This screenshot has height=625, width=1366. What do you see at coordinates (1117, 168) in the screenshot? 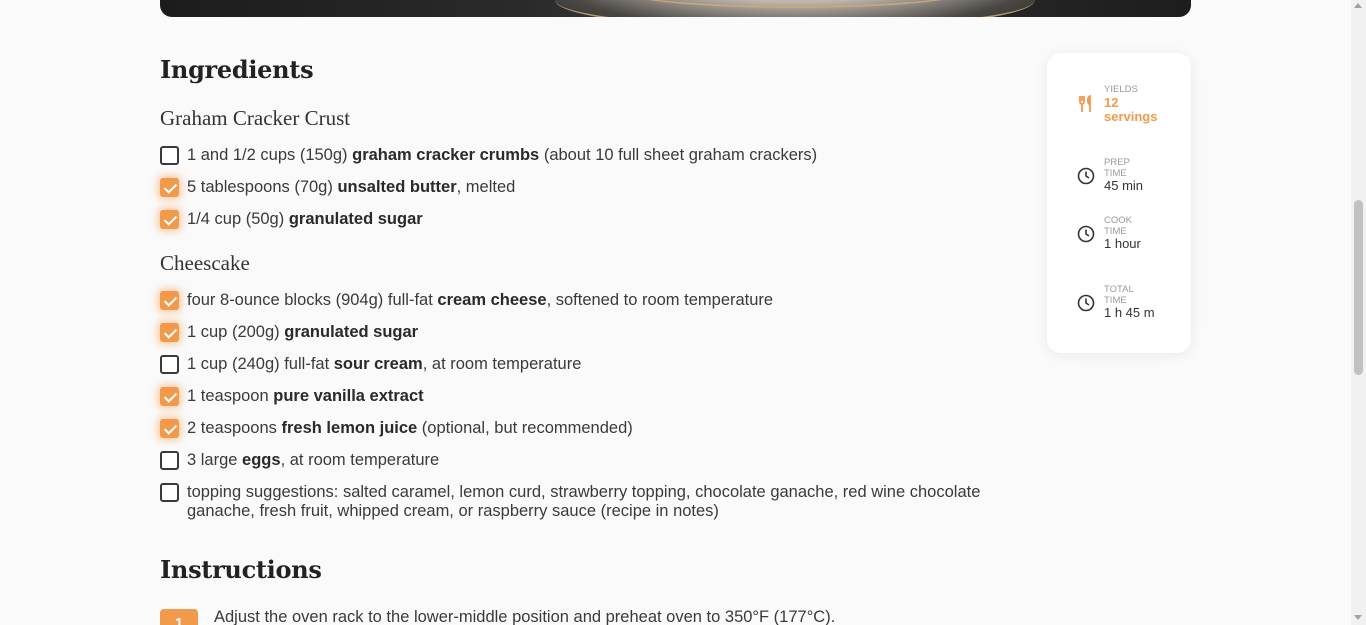
I see `prep-time-label: PREP TIME` at bounding box center [1117, 168].